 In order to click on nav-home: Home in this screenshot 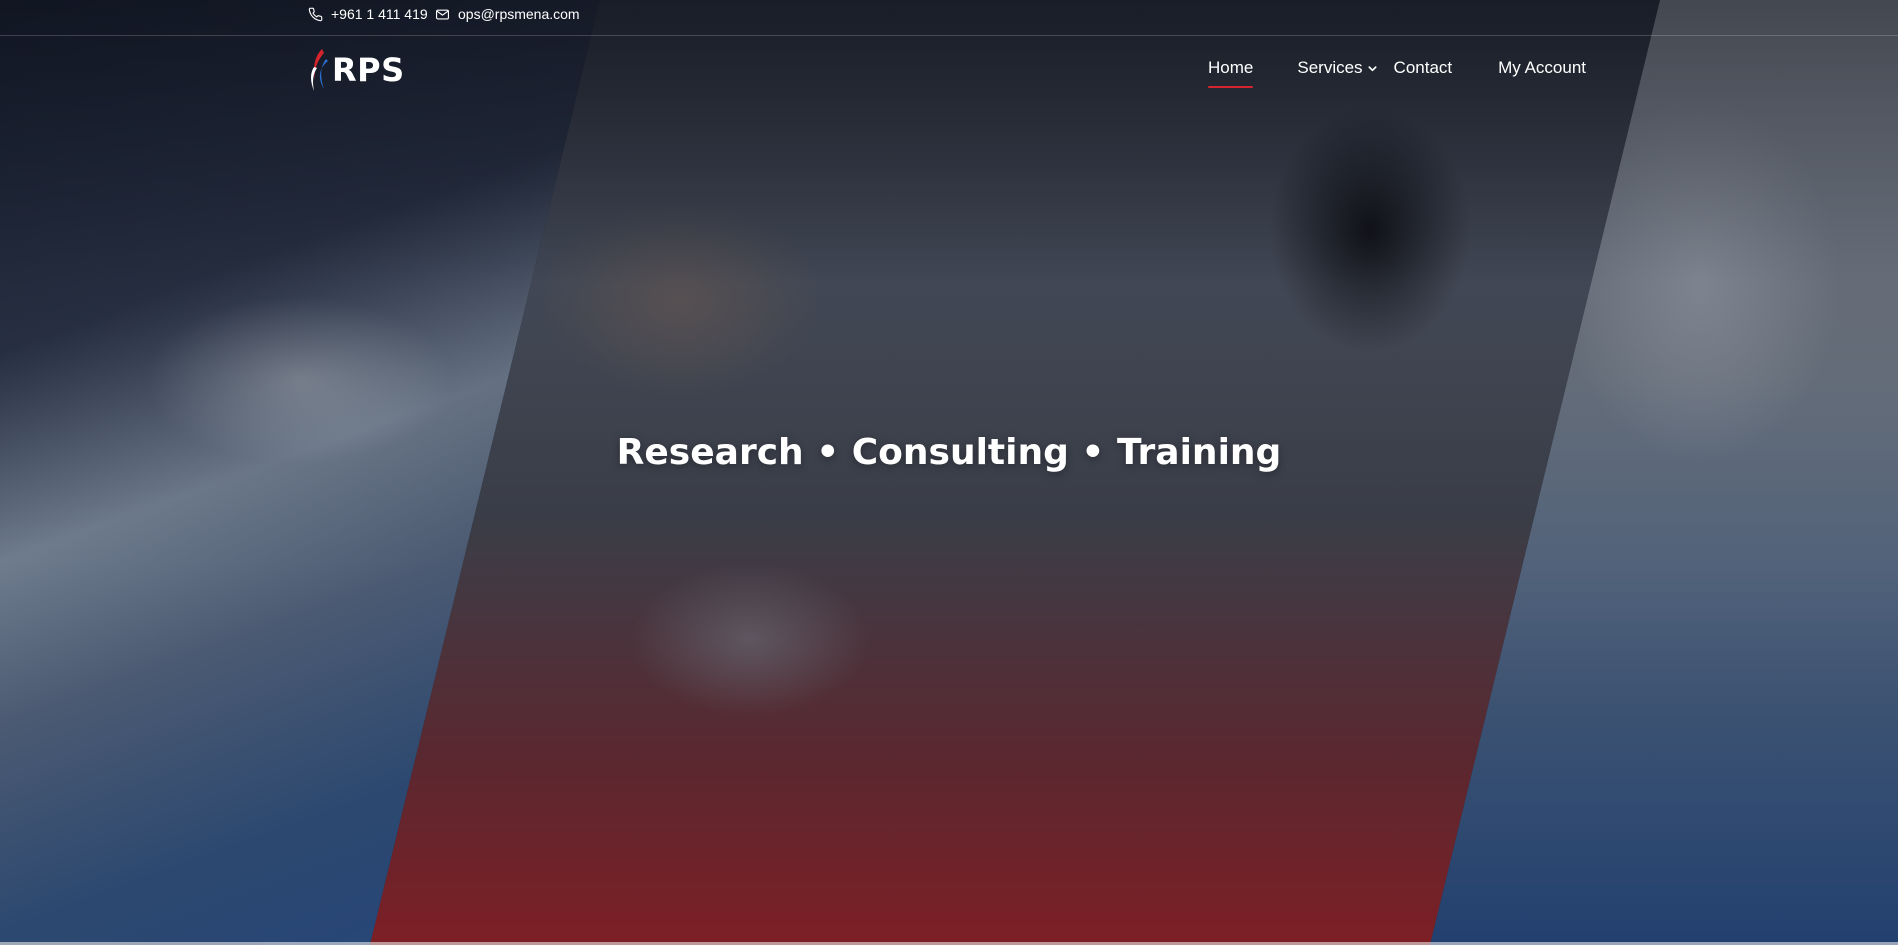, I will do `click(1231, 73)`.